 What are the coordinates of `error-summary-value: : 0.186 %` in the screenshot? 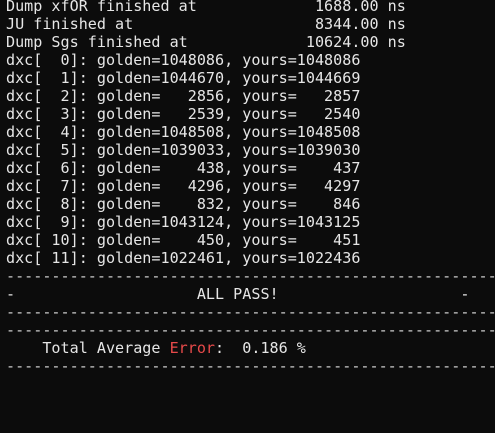 It's located at (260, 348).